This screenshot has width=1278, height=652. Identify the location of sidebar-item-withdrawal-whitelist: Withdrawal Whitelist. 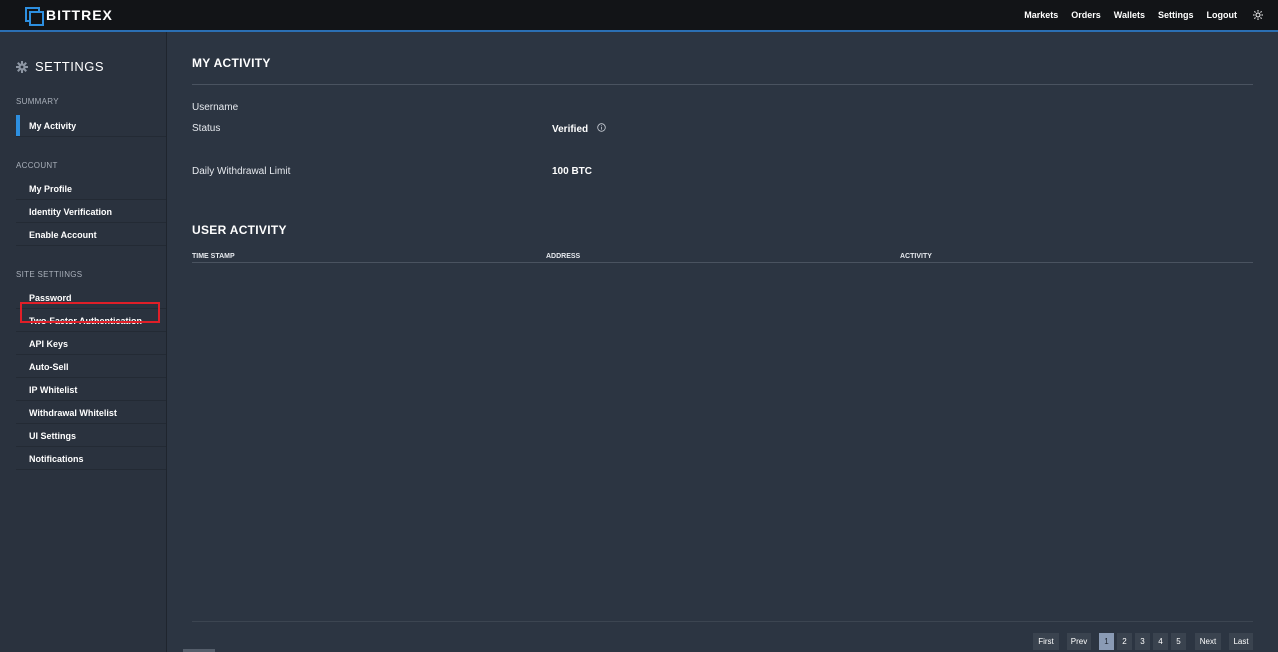
(91, 413).